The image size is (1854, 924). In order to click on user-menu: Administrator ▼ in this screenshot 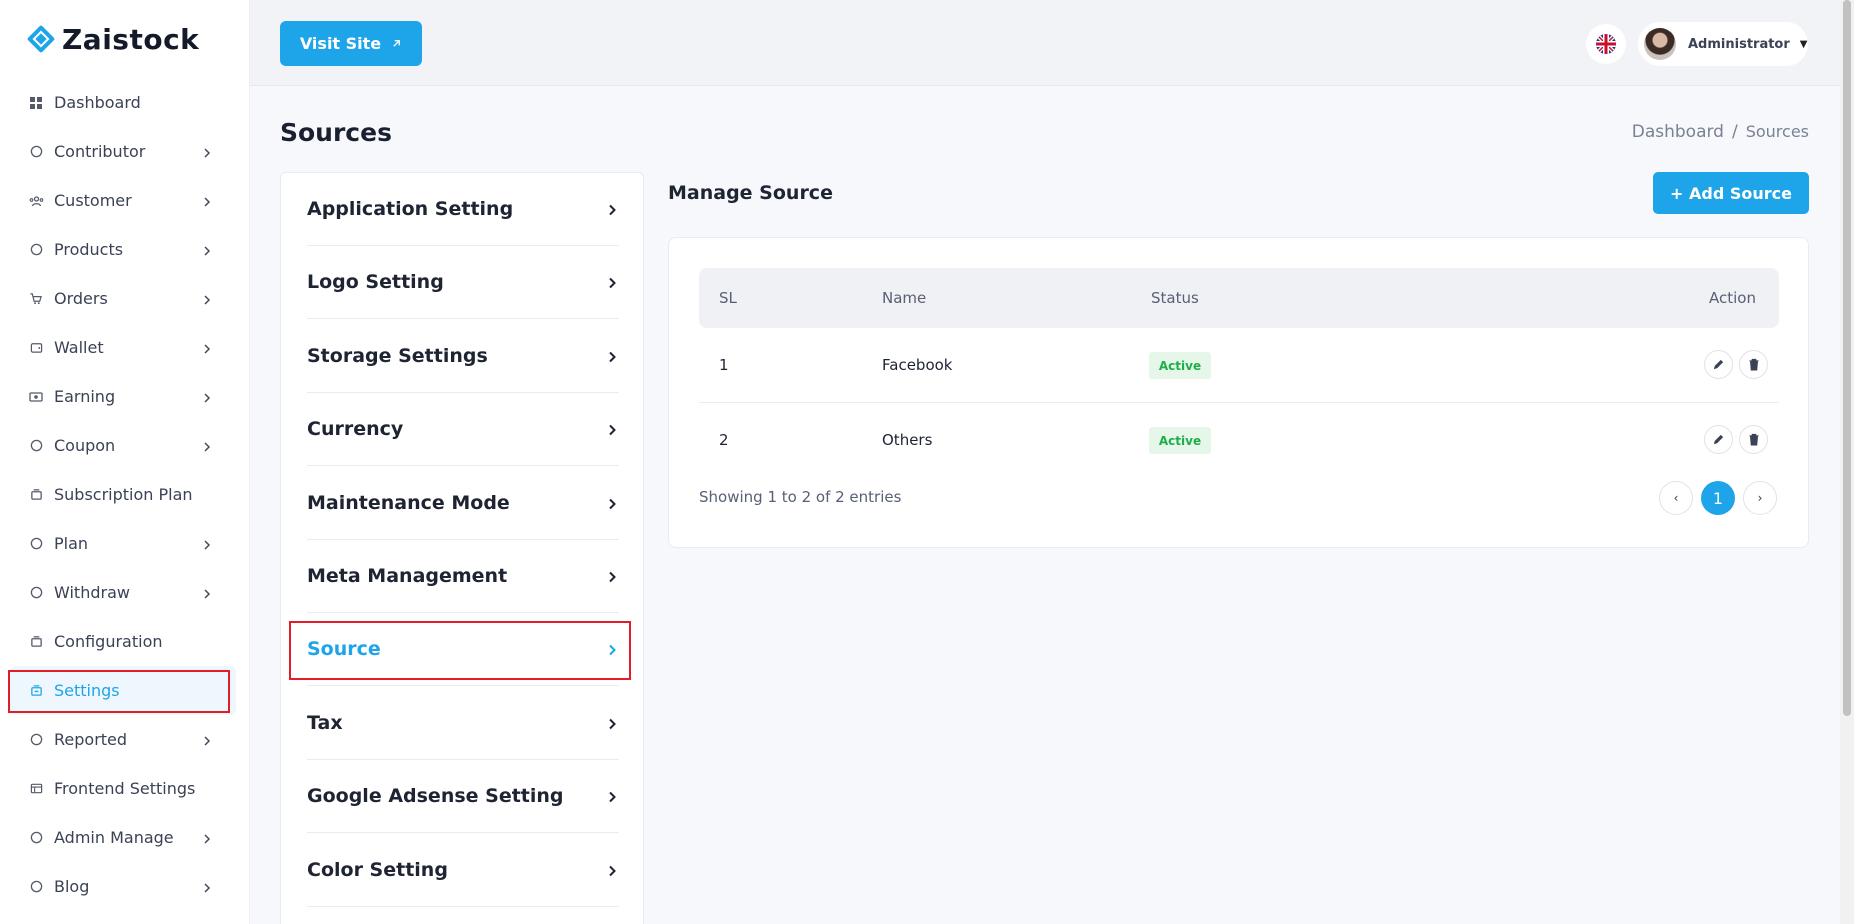, I will do `click(1723, 44)`.